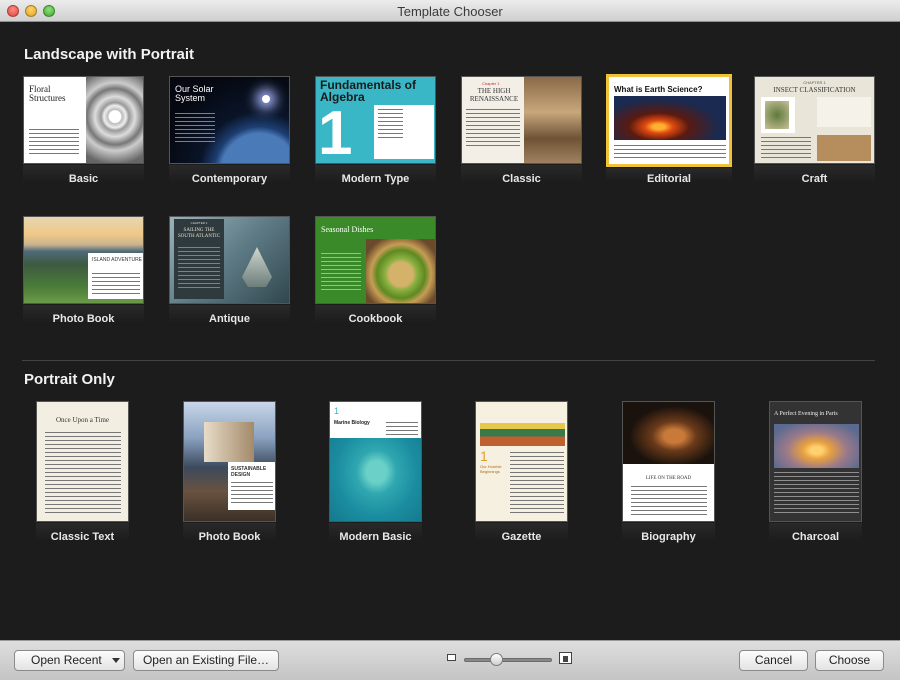 The image size is (900, 680). What do you see at coordinates (814, 179) in the screenshot?
I see `template-label: Craft` at bounding box center [814, 179].